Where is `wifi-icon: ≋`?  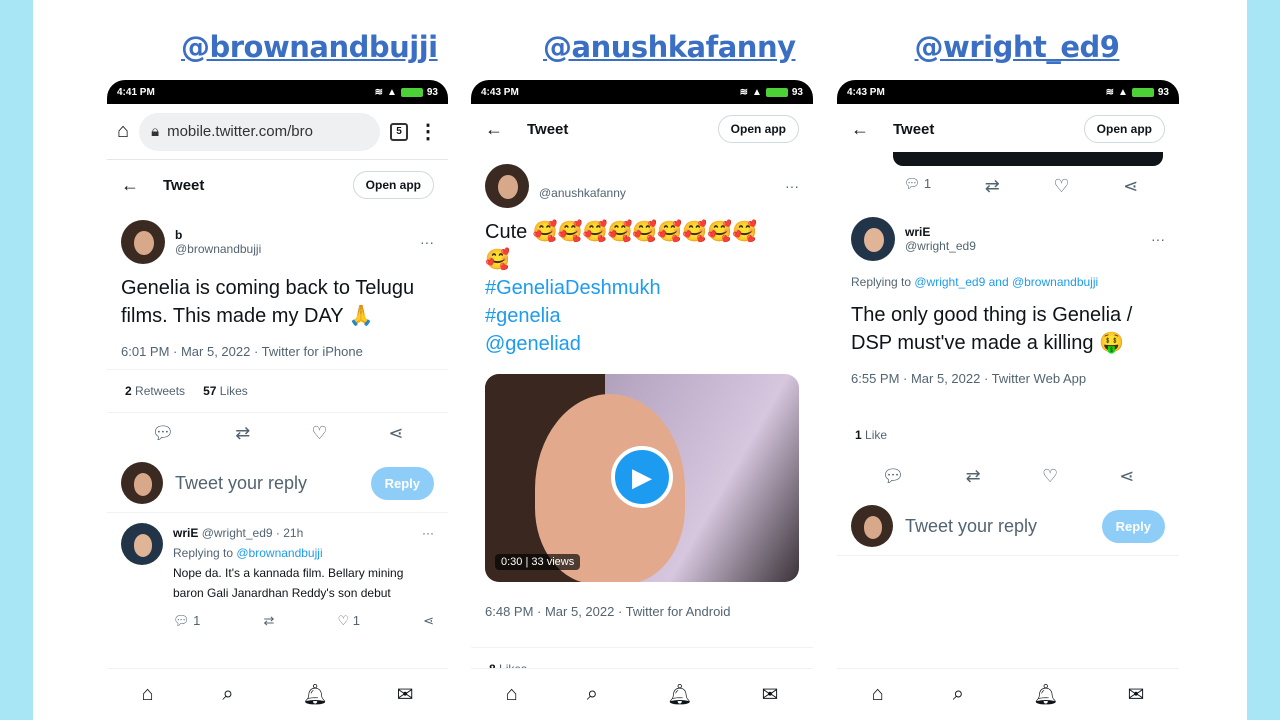
wifi-icon: ≋ is located at coordinates (1109, 92).